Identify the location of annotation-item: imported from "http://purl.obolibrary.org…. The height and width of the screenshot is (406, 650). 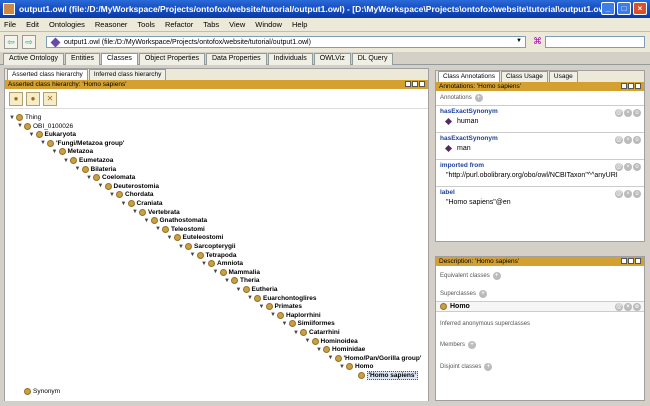
(540, 172).